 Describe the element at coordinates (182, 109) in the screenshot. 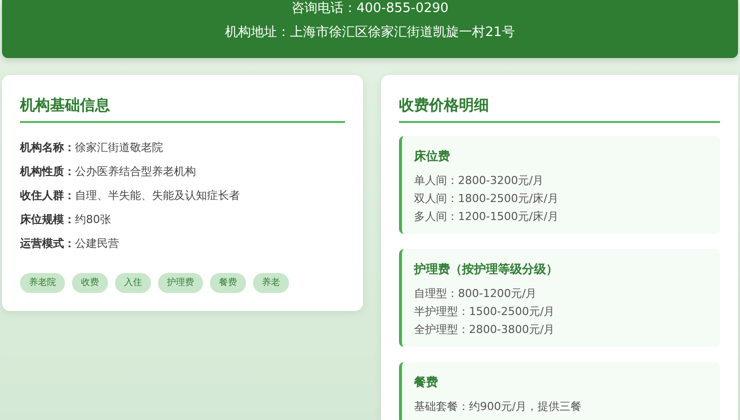

I see `card-title: 机构基础信息` at that location.